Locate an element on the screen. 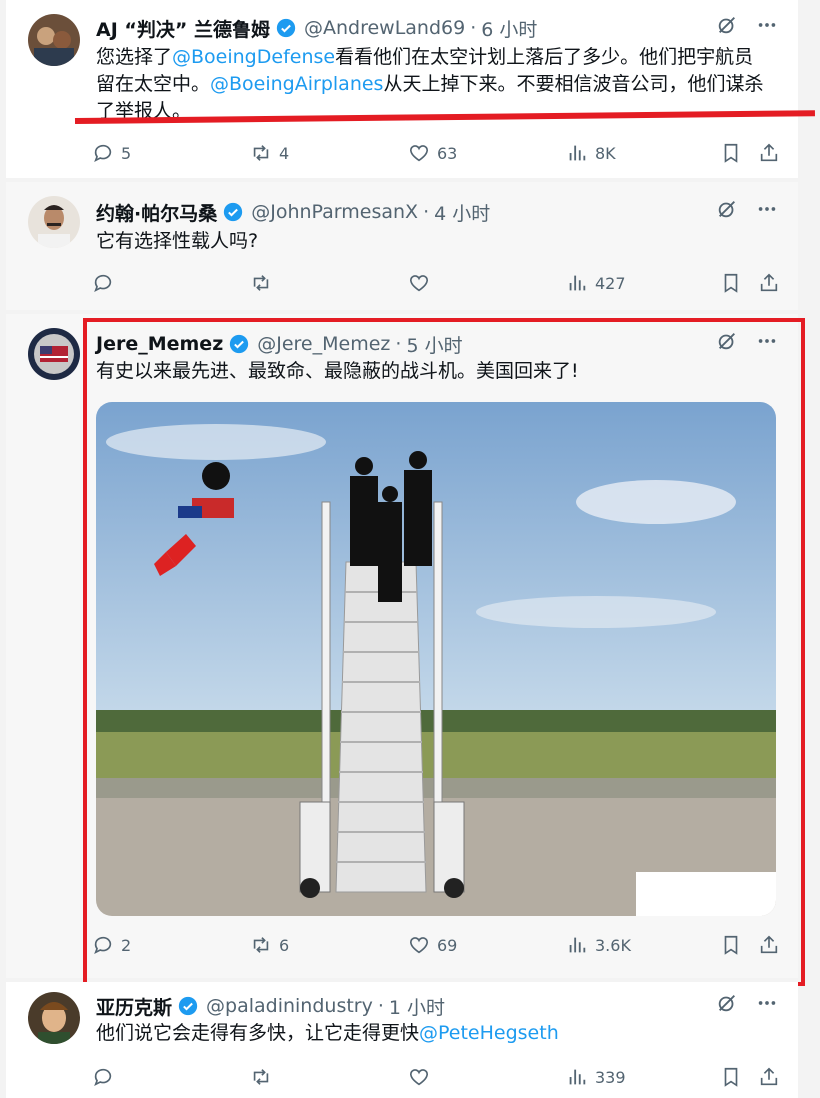 The height and width of the screenshot is (1098, 820). views-count: 8K is located at coordinates (605, 153).